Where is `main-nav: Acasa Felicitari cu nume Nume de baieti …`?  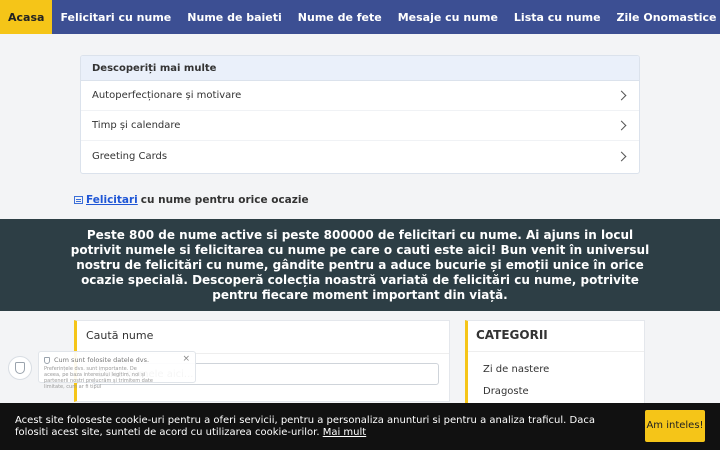 main-nav: Acasa Felicitari cu nume Nume de baieti … is located at coordinates (360, 17).